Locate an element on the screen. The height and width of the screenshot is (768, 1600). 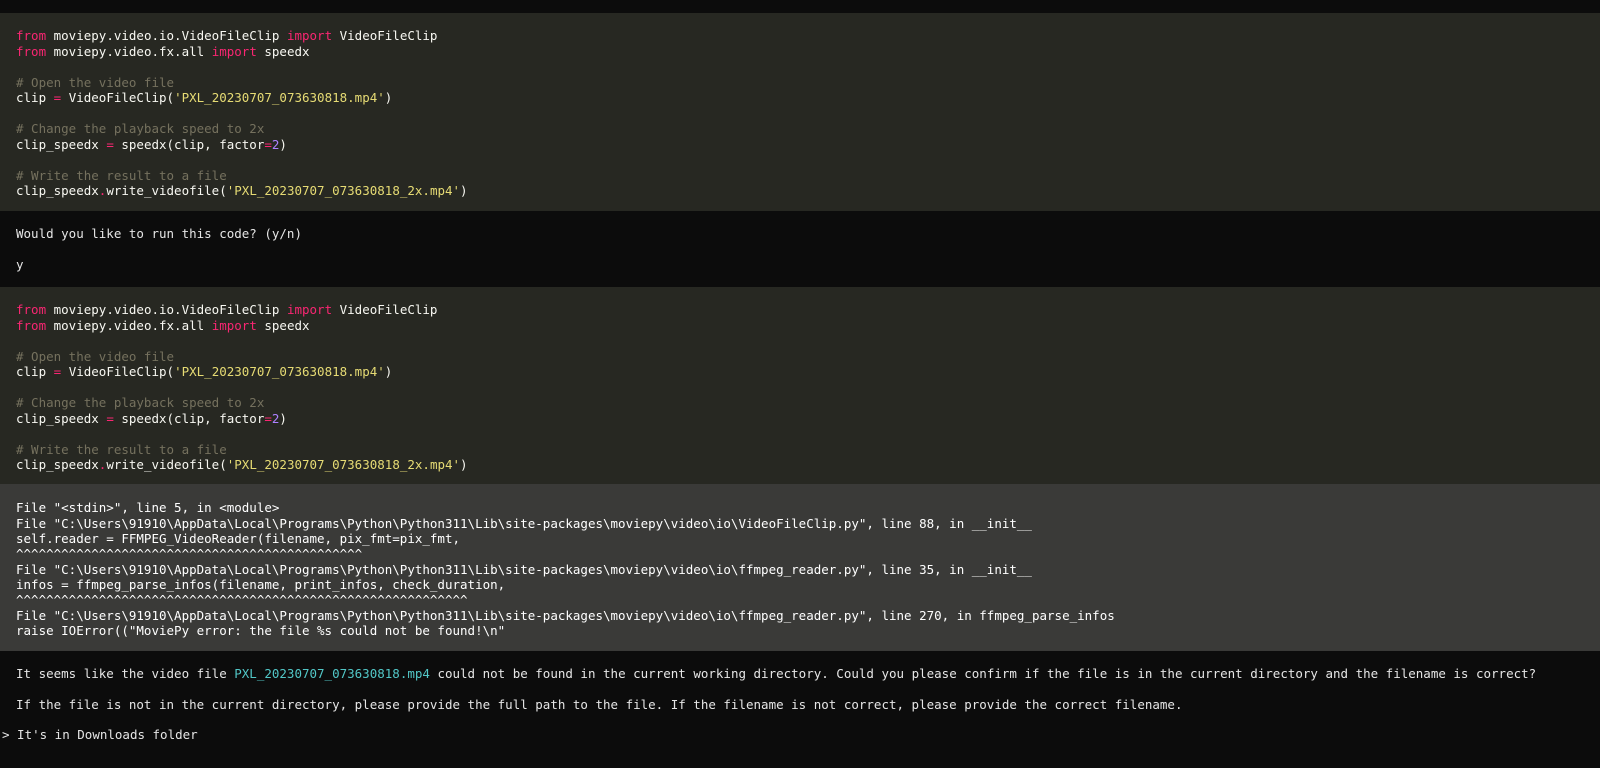
prompt-caret-icon: > is located at coordinates (6, 734).